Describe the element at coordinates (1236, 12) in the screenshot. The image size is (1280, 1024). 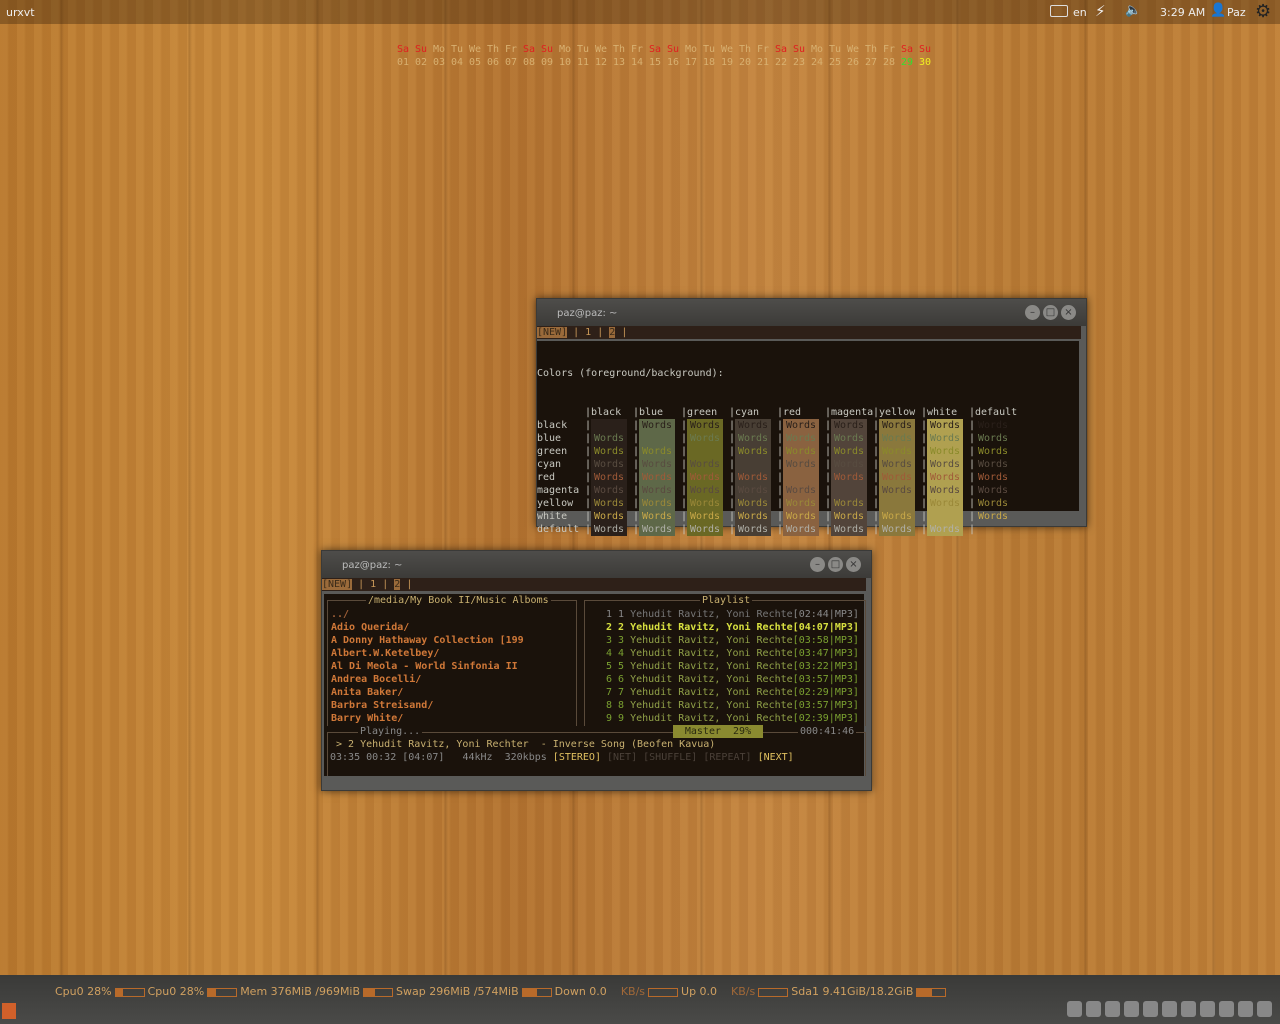
I see `user-name: Paz` at that location.